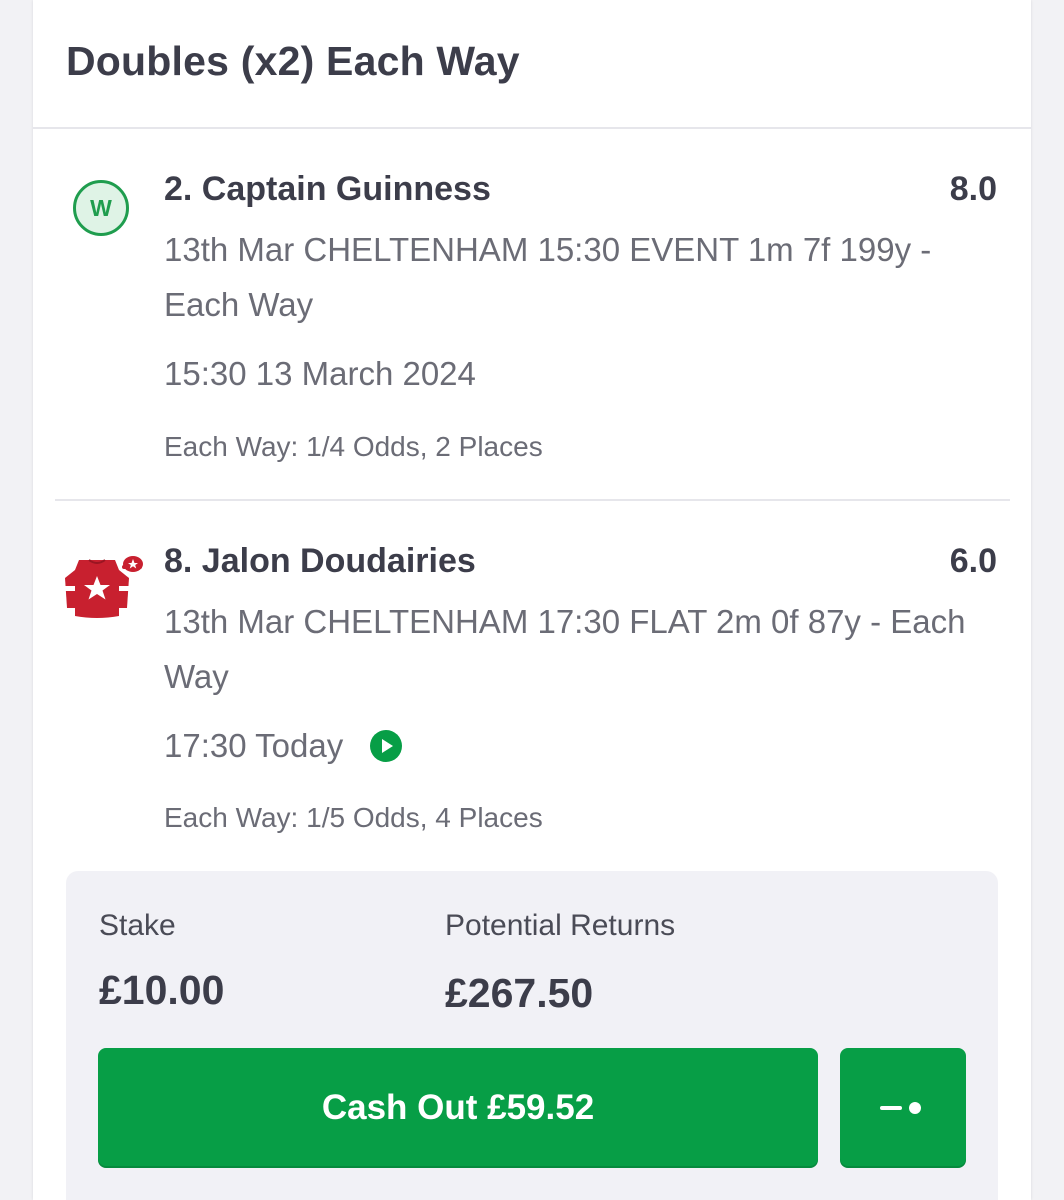  Describe the element at coordinates (293, 61) in the screenshot. I see `bet-type-title: Doubles (x2) Each Way` at that location.